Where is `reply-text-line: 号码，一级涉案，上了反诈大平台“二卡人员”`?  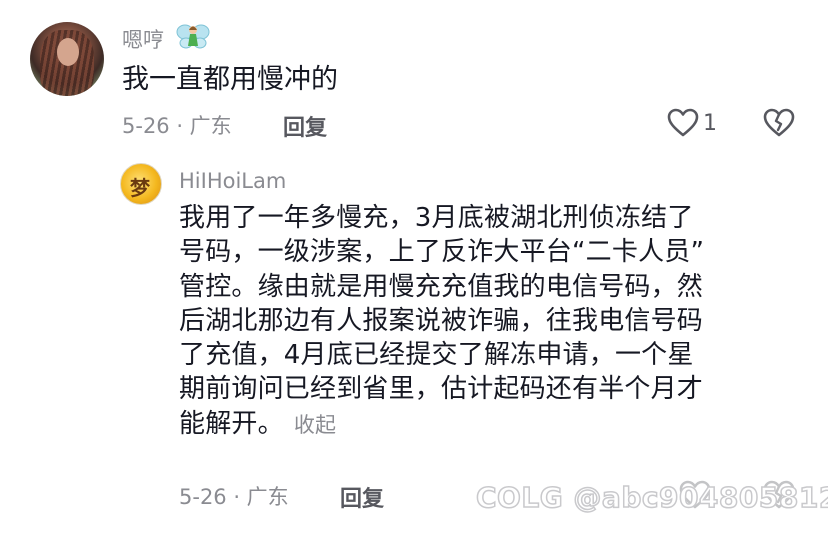
reply-text-line: 号码，一级涉案，上了反诈大平台“二卡人员” is located at coordinates (442, 252).